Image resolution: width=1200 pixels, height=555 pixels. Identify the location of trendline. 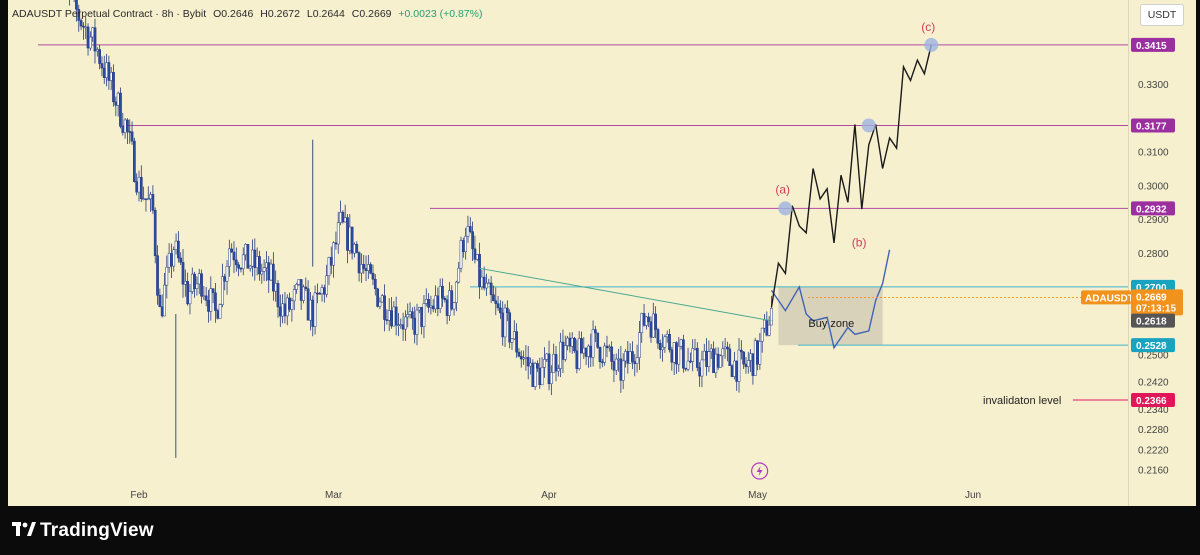
(625, 294).